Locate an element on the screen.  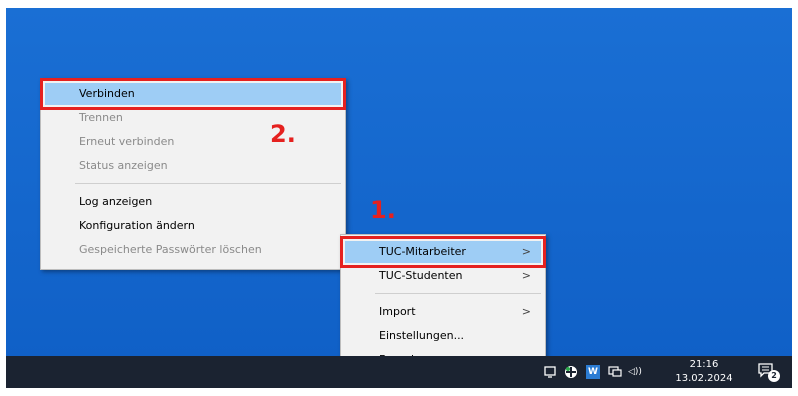
taskbar: W ◁)) 21:16 13.02.2024 2 is located at coordinates (399, 372).